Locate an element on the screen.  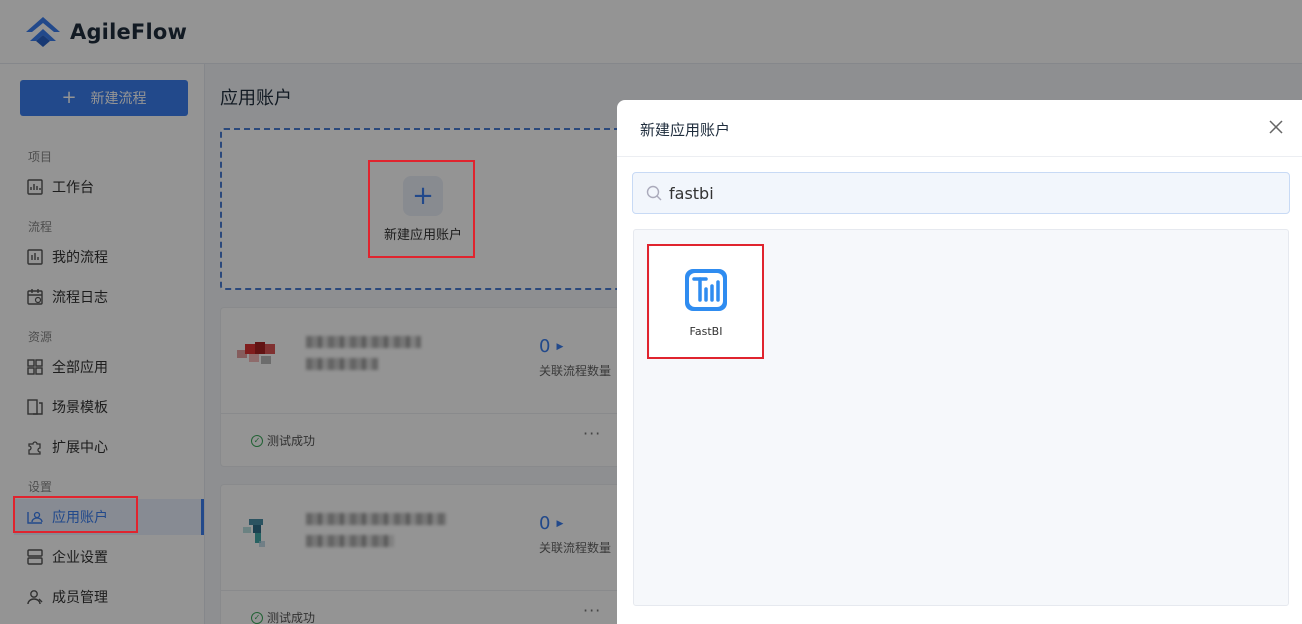
search-input is located at coordinates (969, 193).